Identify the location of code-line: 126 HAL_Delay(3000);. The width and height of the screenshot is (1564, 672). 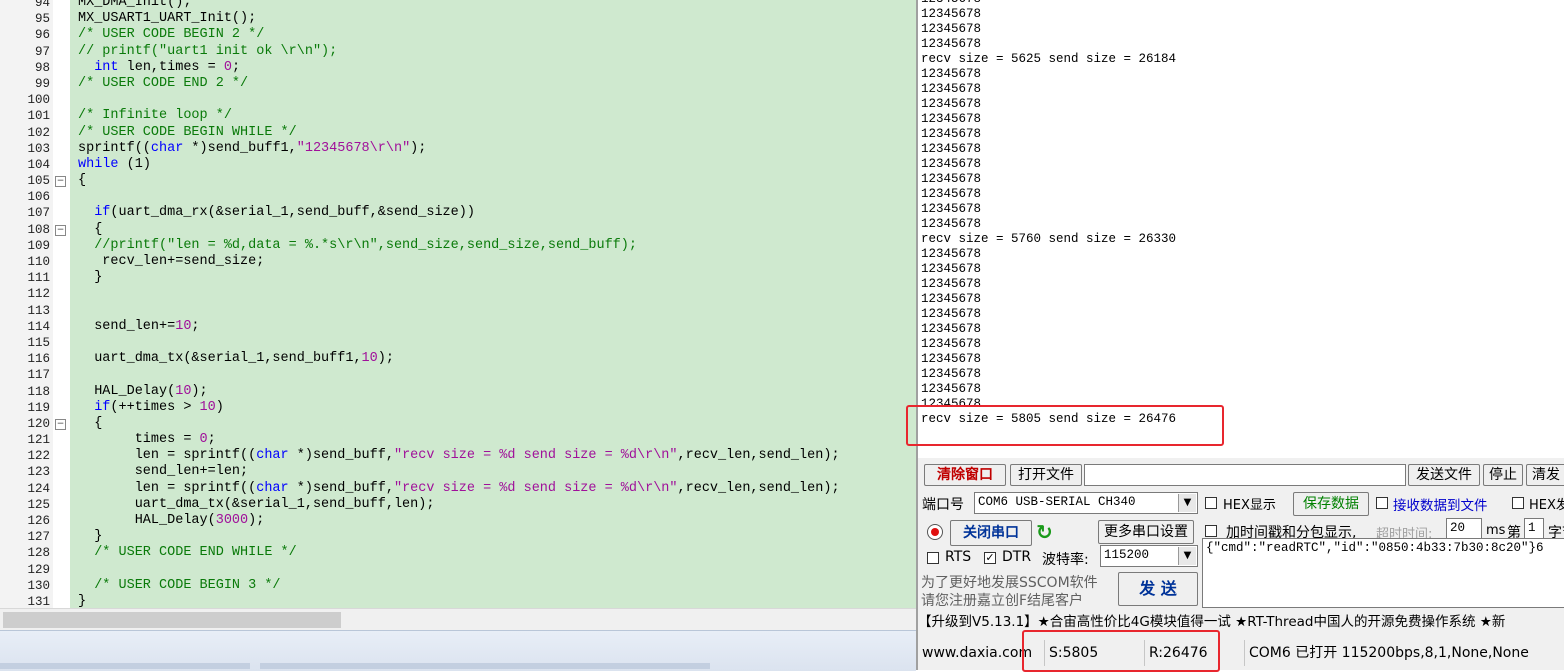
(458, 521).